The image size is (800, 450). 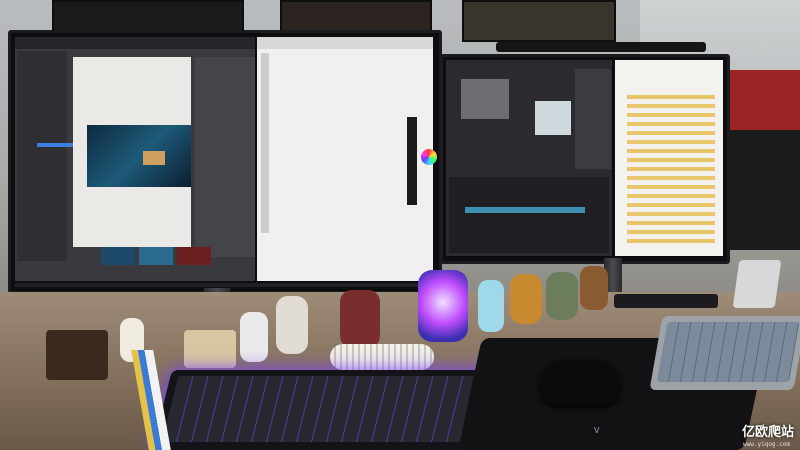 I want to click on gray-keyboard, so click(x=724, y=353).